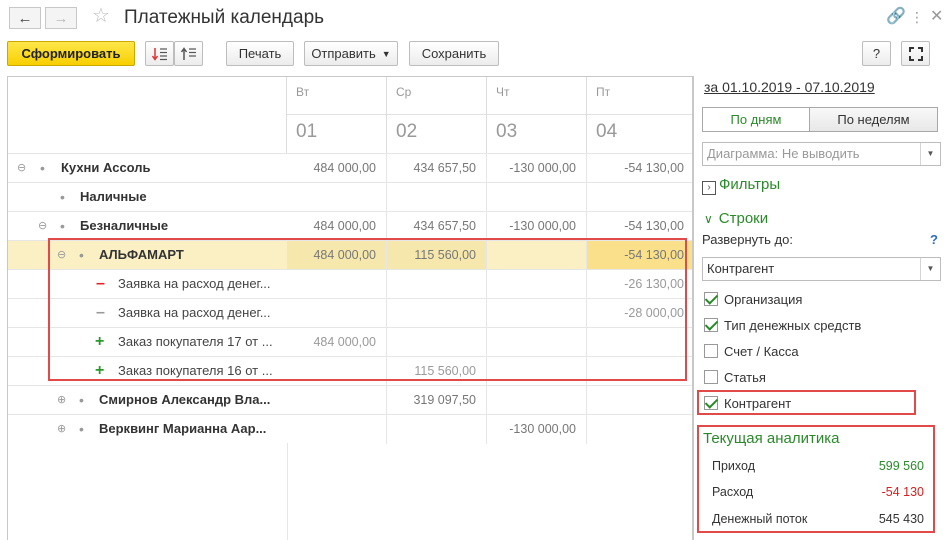  What do you see at coordinates (733, 466) in the screenshot?
I see `analytics-income-label: Приход` at bounding box center [733, 466].